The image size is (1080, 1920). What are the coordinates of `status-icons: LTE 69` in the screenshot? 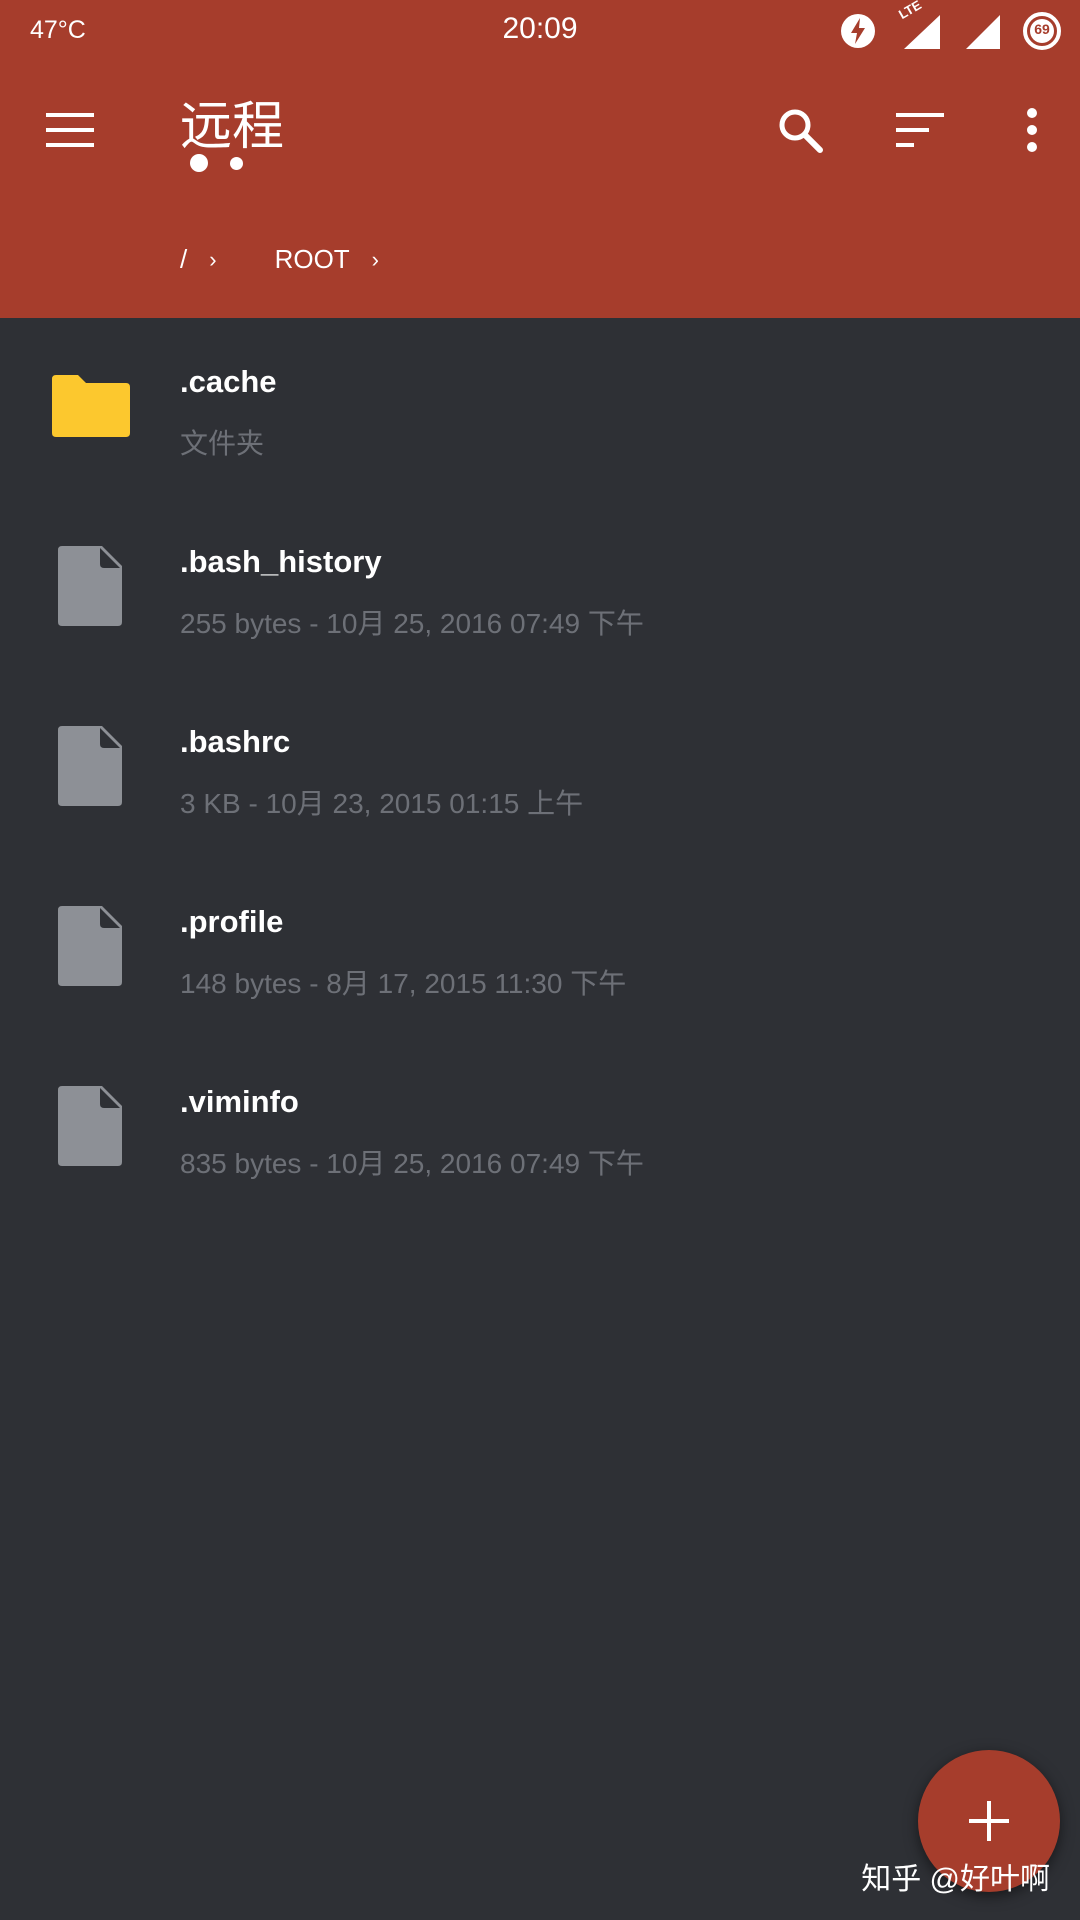 It's located at (951, 27).